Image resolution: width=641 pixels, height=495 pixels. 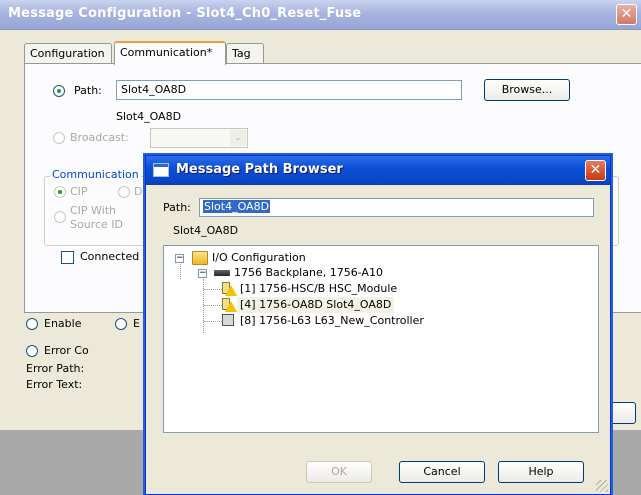 What do you see at coordinates (60, 217) in the screenshot?
I see `cip-source-radio` at bounding box center [60, 217].